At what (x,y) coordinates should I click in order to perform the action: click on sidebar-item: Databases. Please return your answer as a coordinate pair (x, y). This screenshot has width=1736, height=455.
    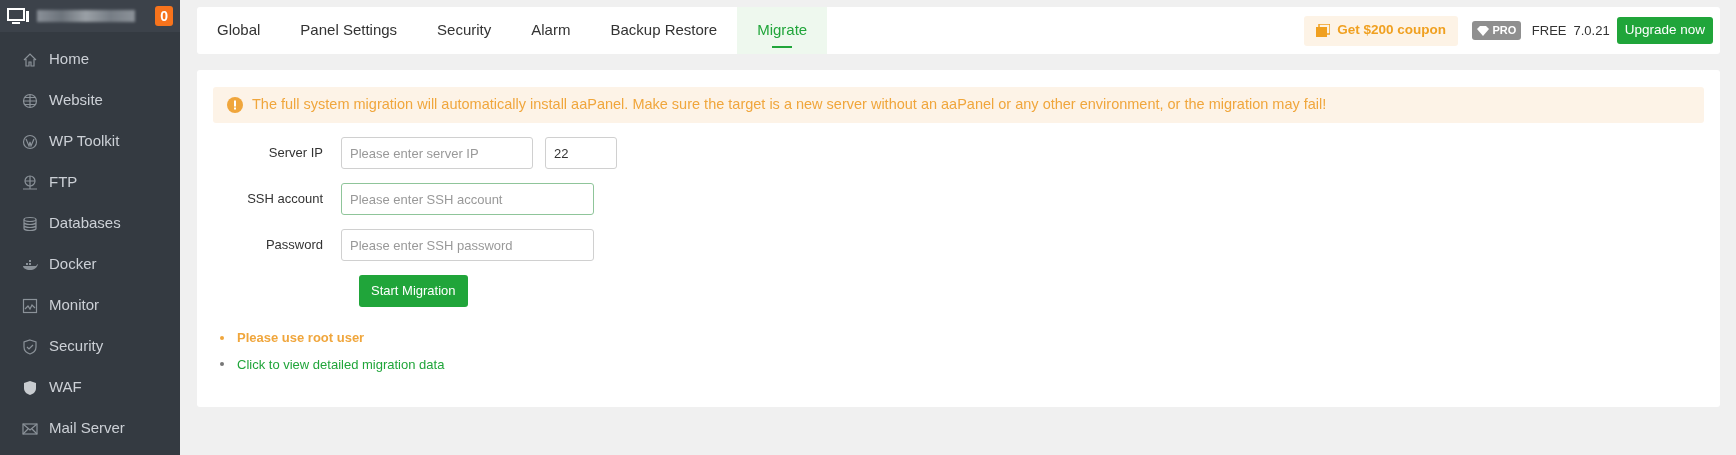
    Looking at the image, I should click on (90, 223).